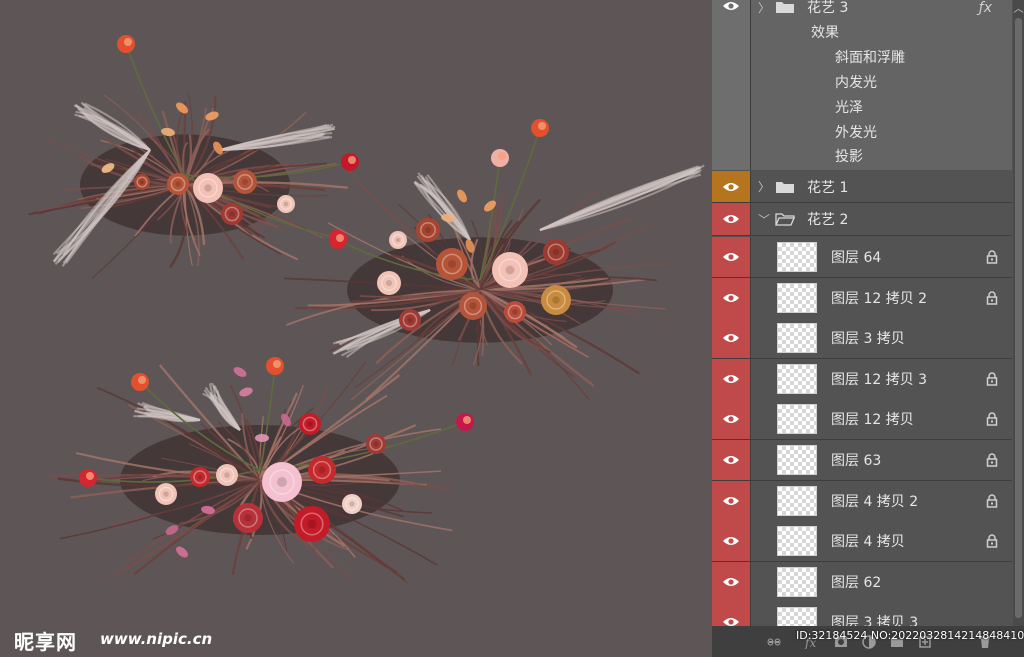 Image resolution: width=1024 pixels, height=657 pixels. I want to click on effect-bevel-emboss: 斜面和浮雕, so click(929, 56).